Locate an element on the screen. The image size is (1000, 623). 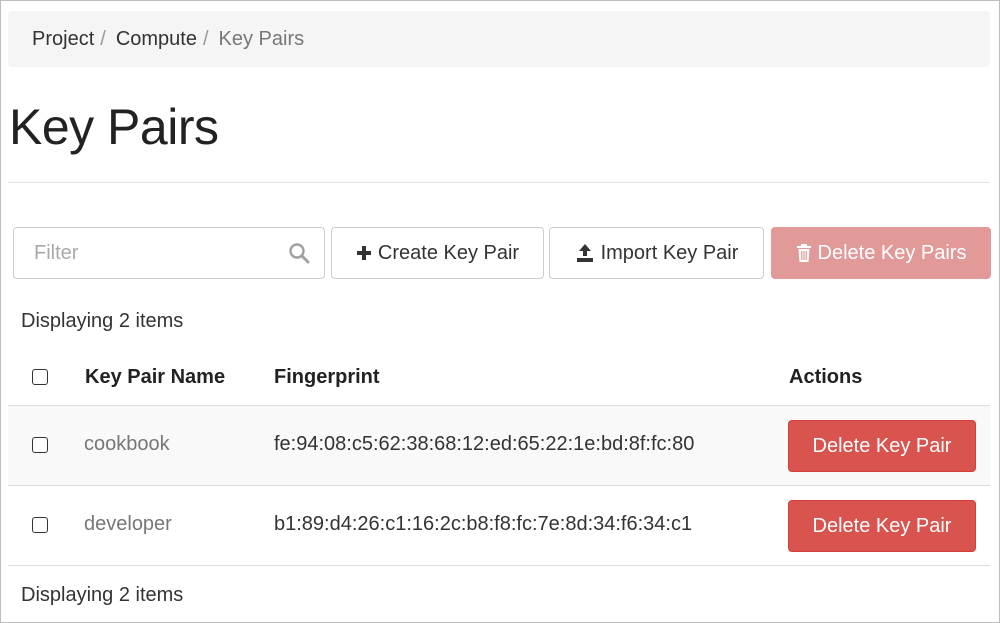
table-divider is located at coordinates (499, 565).